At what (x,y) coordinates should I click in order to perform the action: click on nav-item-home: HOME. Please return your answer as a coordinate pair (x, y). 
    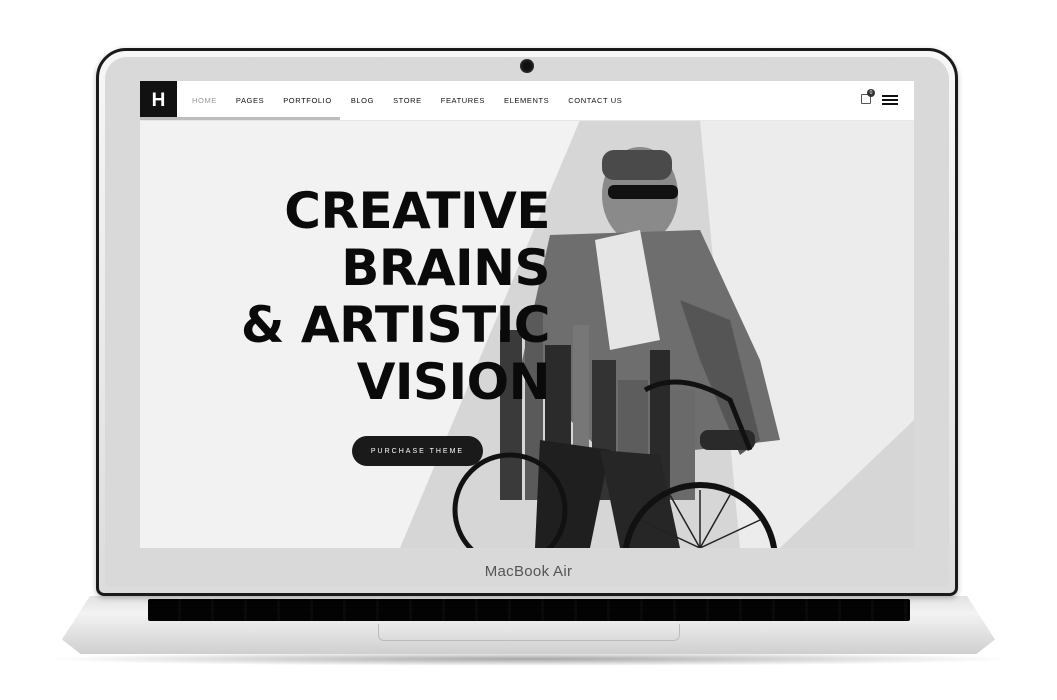
    Looking at the image, I should click on (204, 100).